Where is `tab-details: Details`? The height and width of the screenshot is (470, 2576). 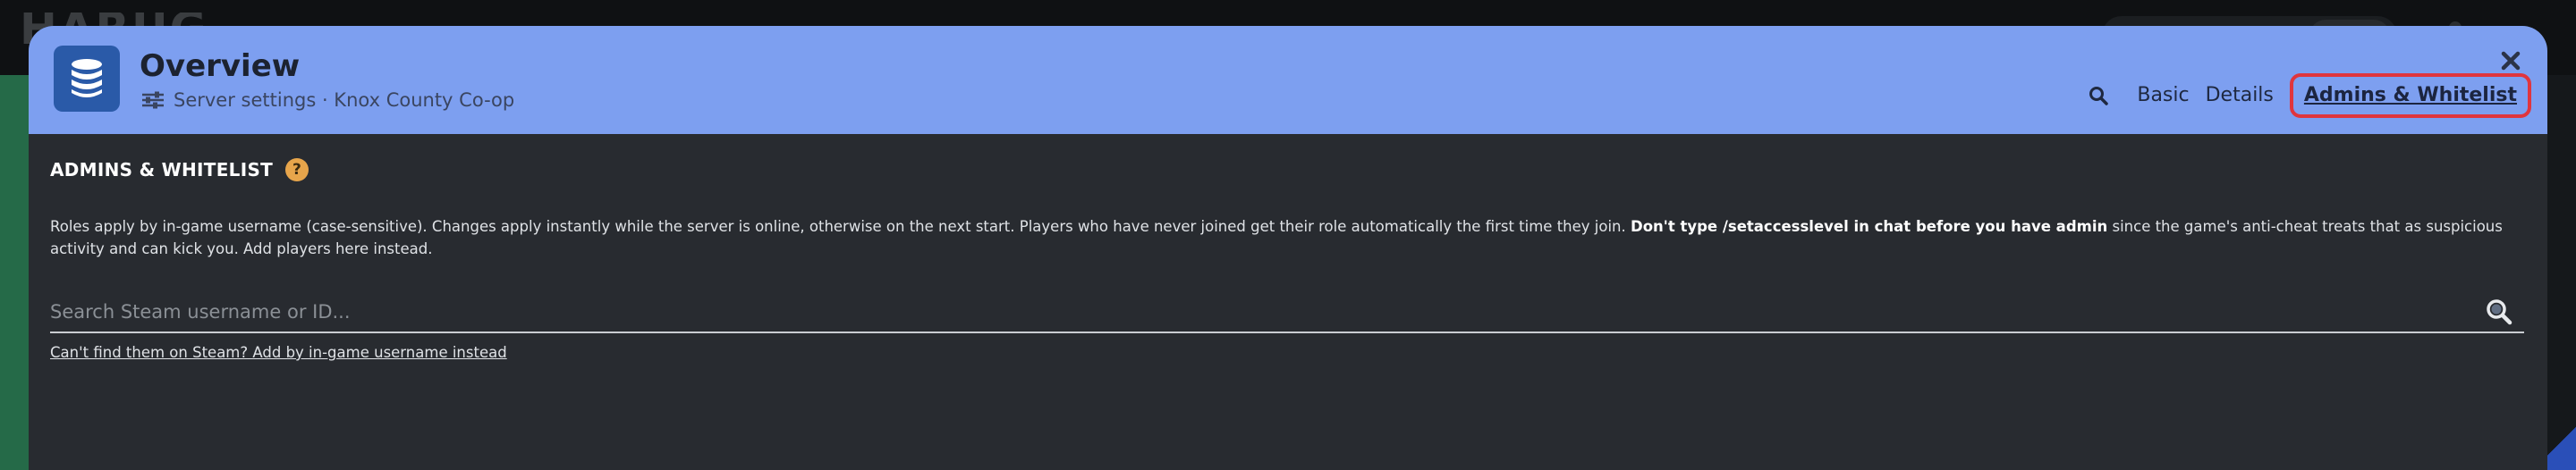
tab-details: Details is located at coordinates (2240, 95).